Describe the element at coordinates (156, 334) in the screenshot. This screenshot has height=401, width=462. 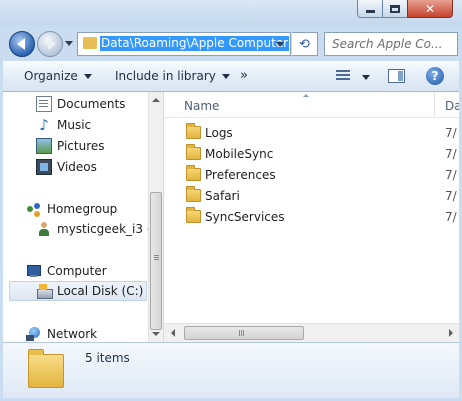
I see `scroll-down-icon` at that location.